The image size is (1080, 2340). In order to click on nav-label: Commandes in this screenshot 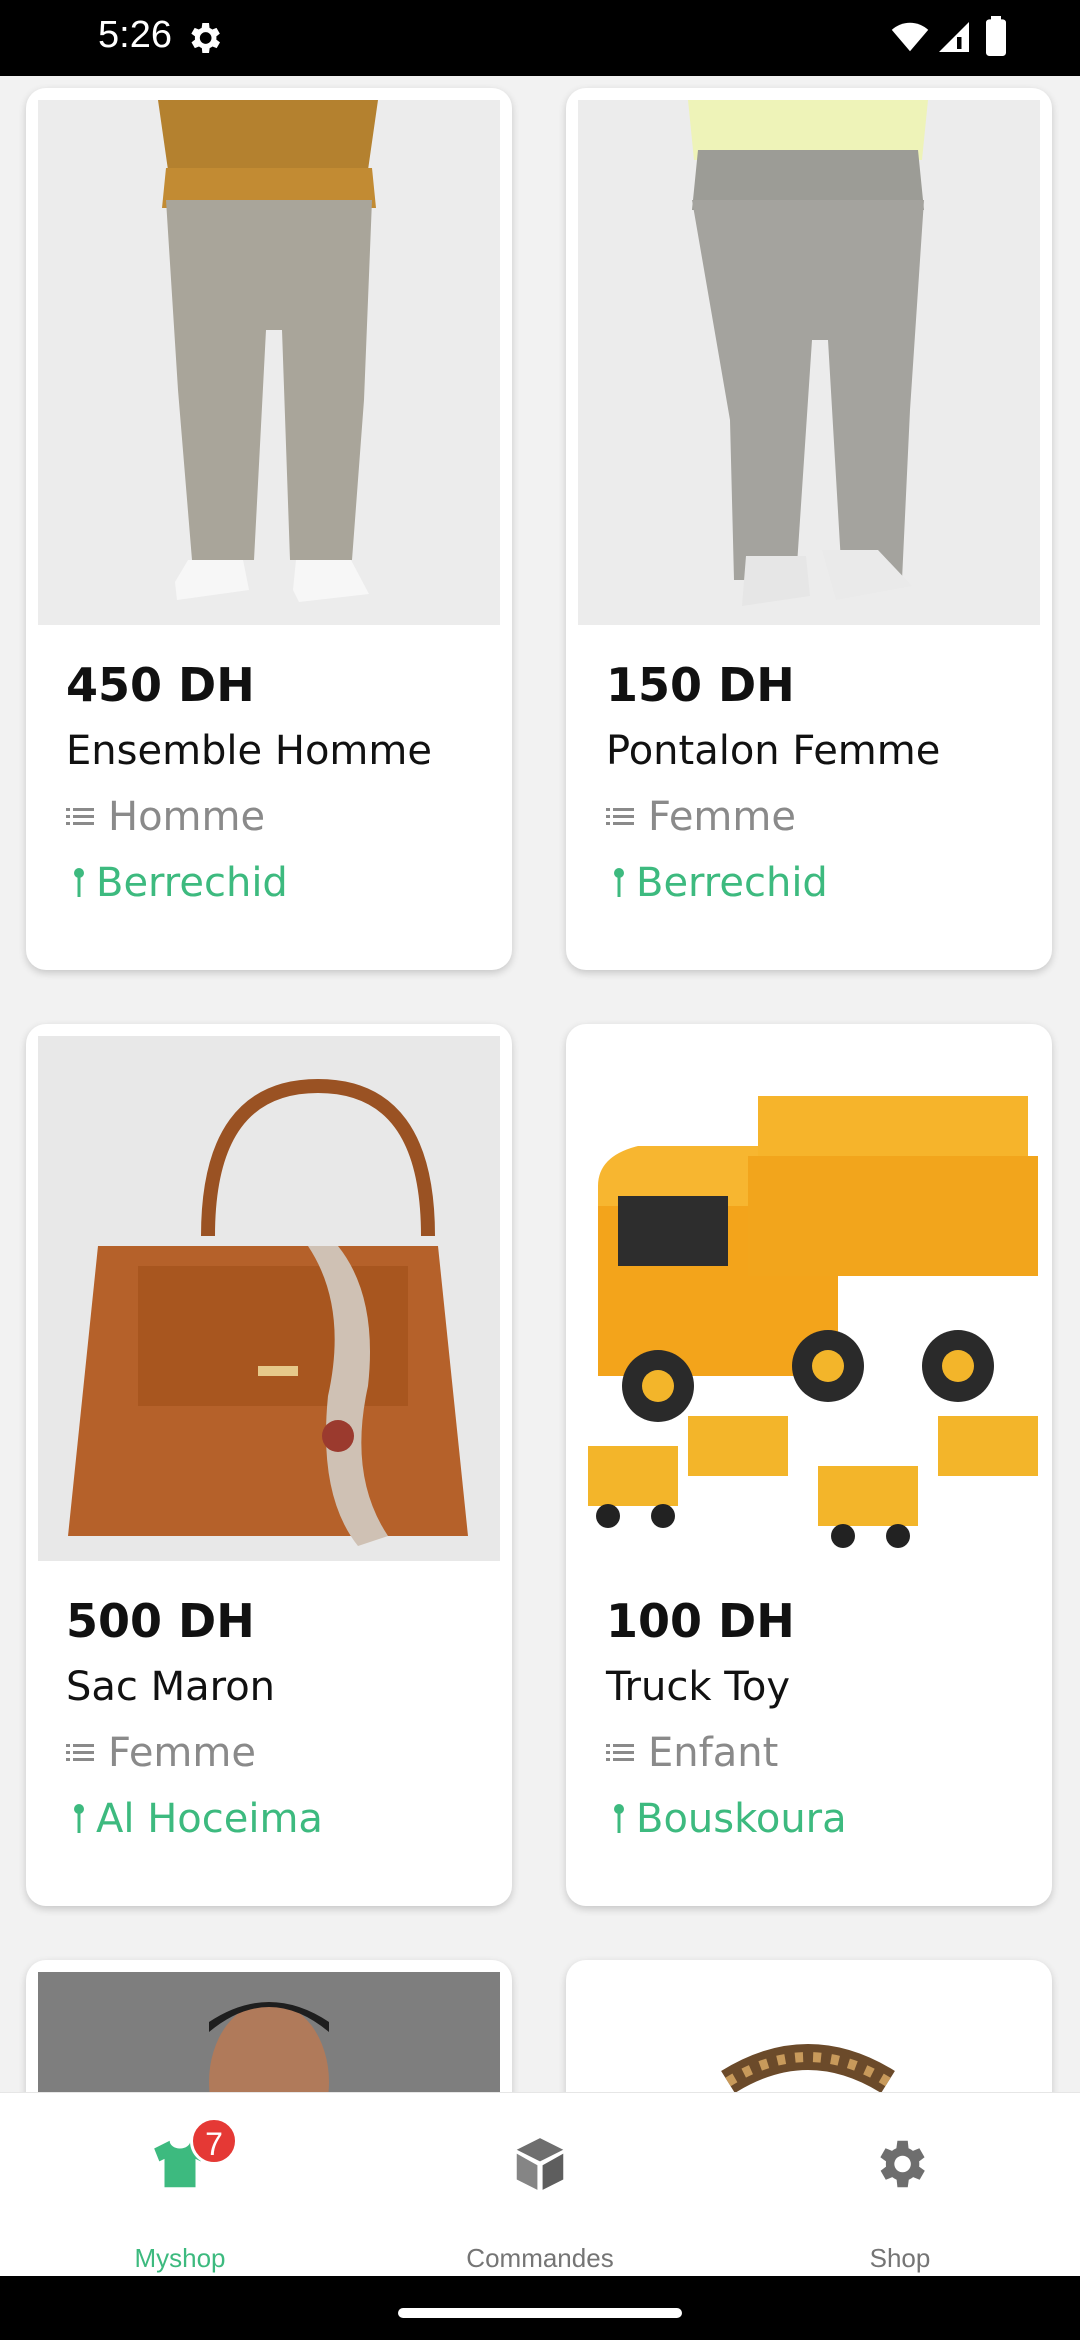, I will do `click(540, 2258)`.